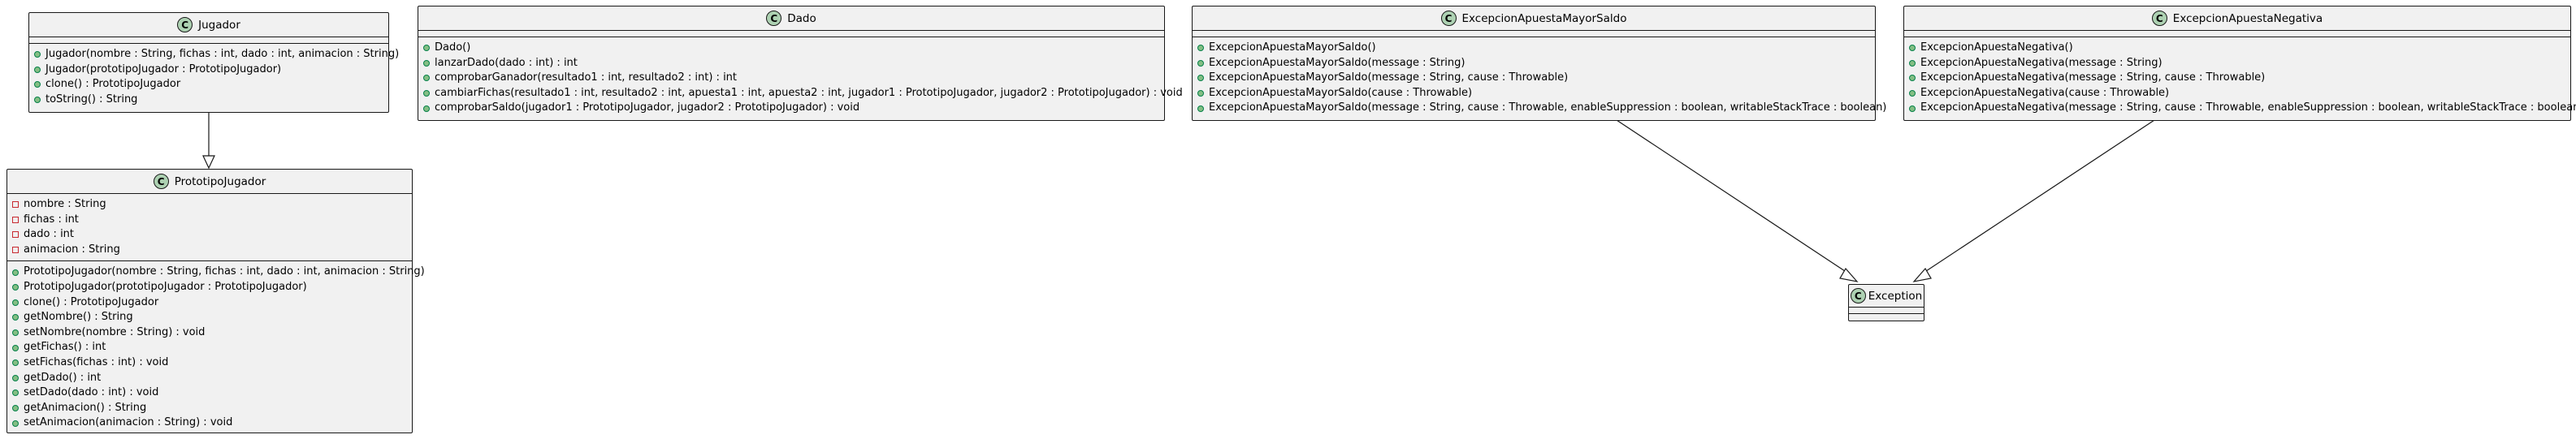  I want to click on class-name: PrototipoJugador, so click(220, 181).